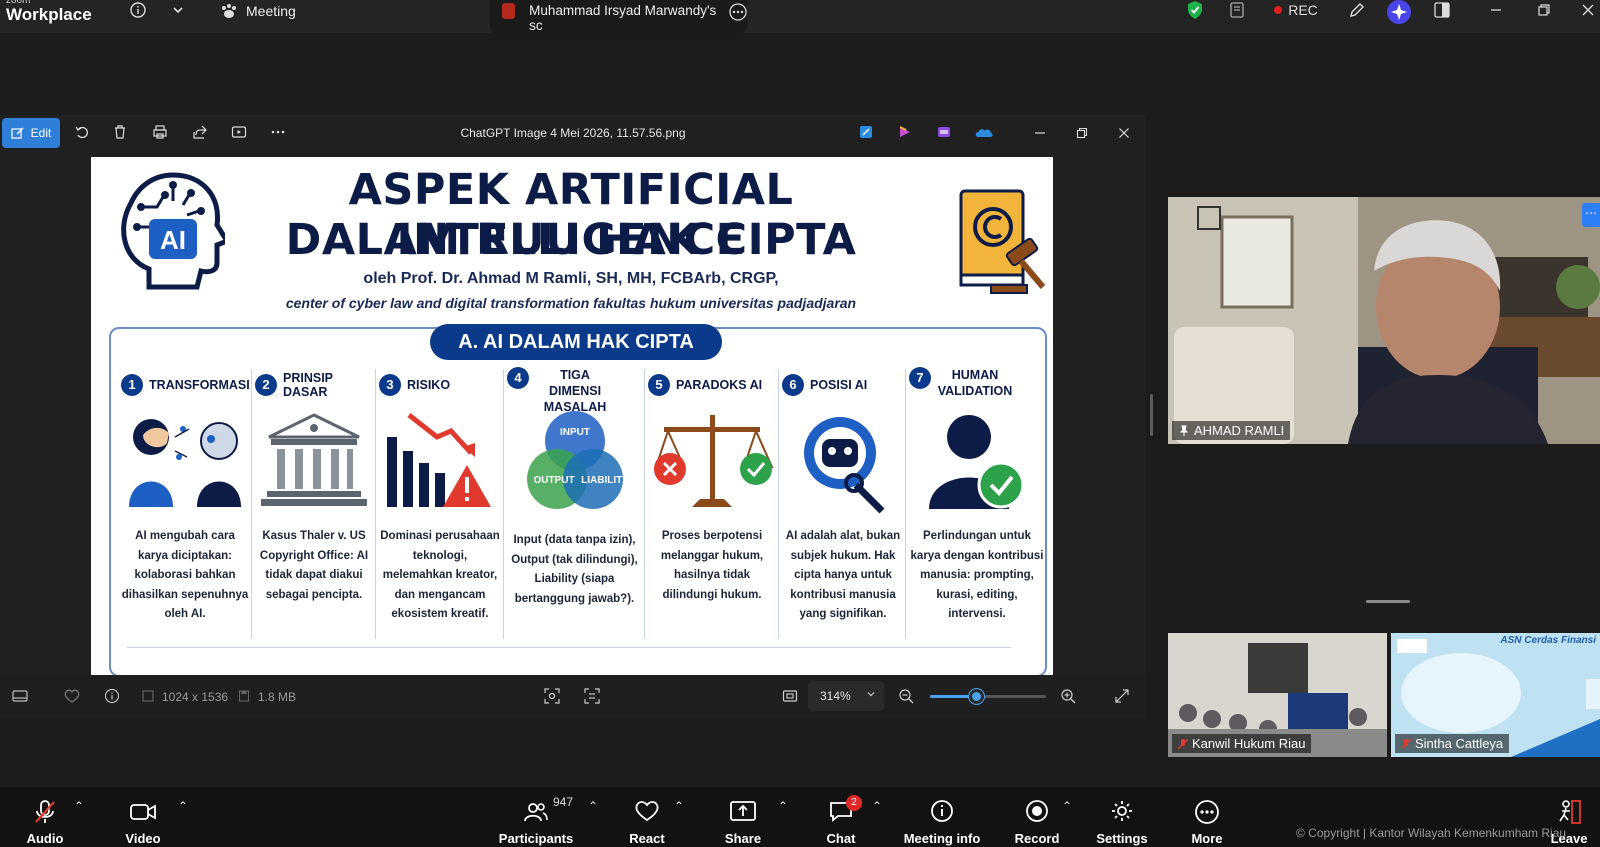  What do you see at coordinates (944, 134) in the screenshot?
I see `video-editor-icon` at bounding box center [944, 134].